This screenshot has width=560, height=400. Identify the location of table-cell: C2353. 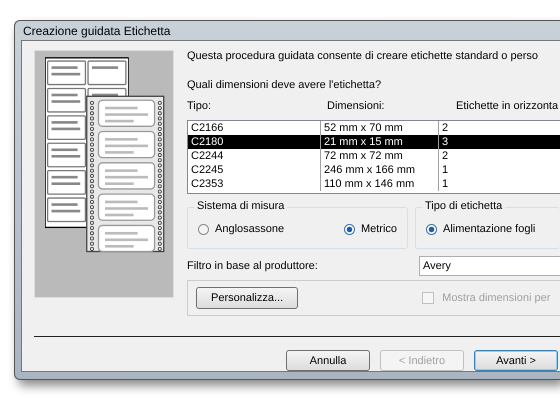
(254, 184).